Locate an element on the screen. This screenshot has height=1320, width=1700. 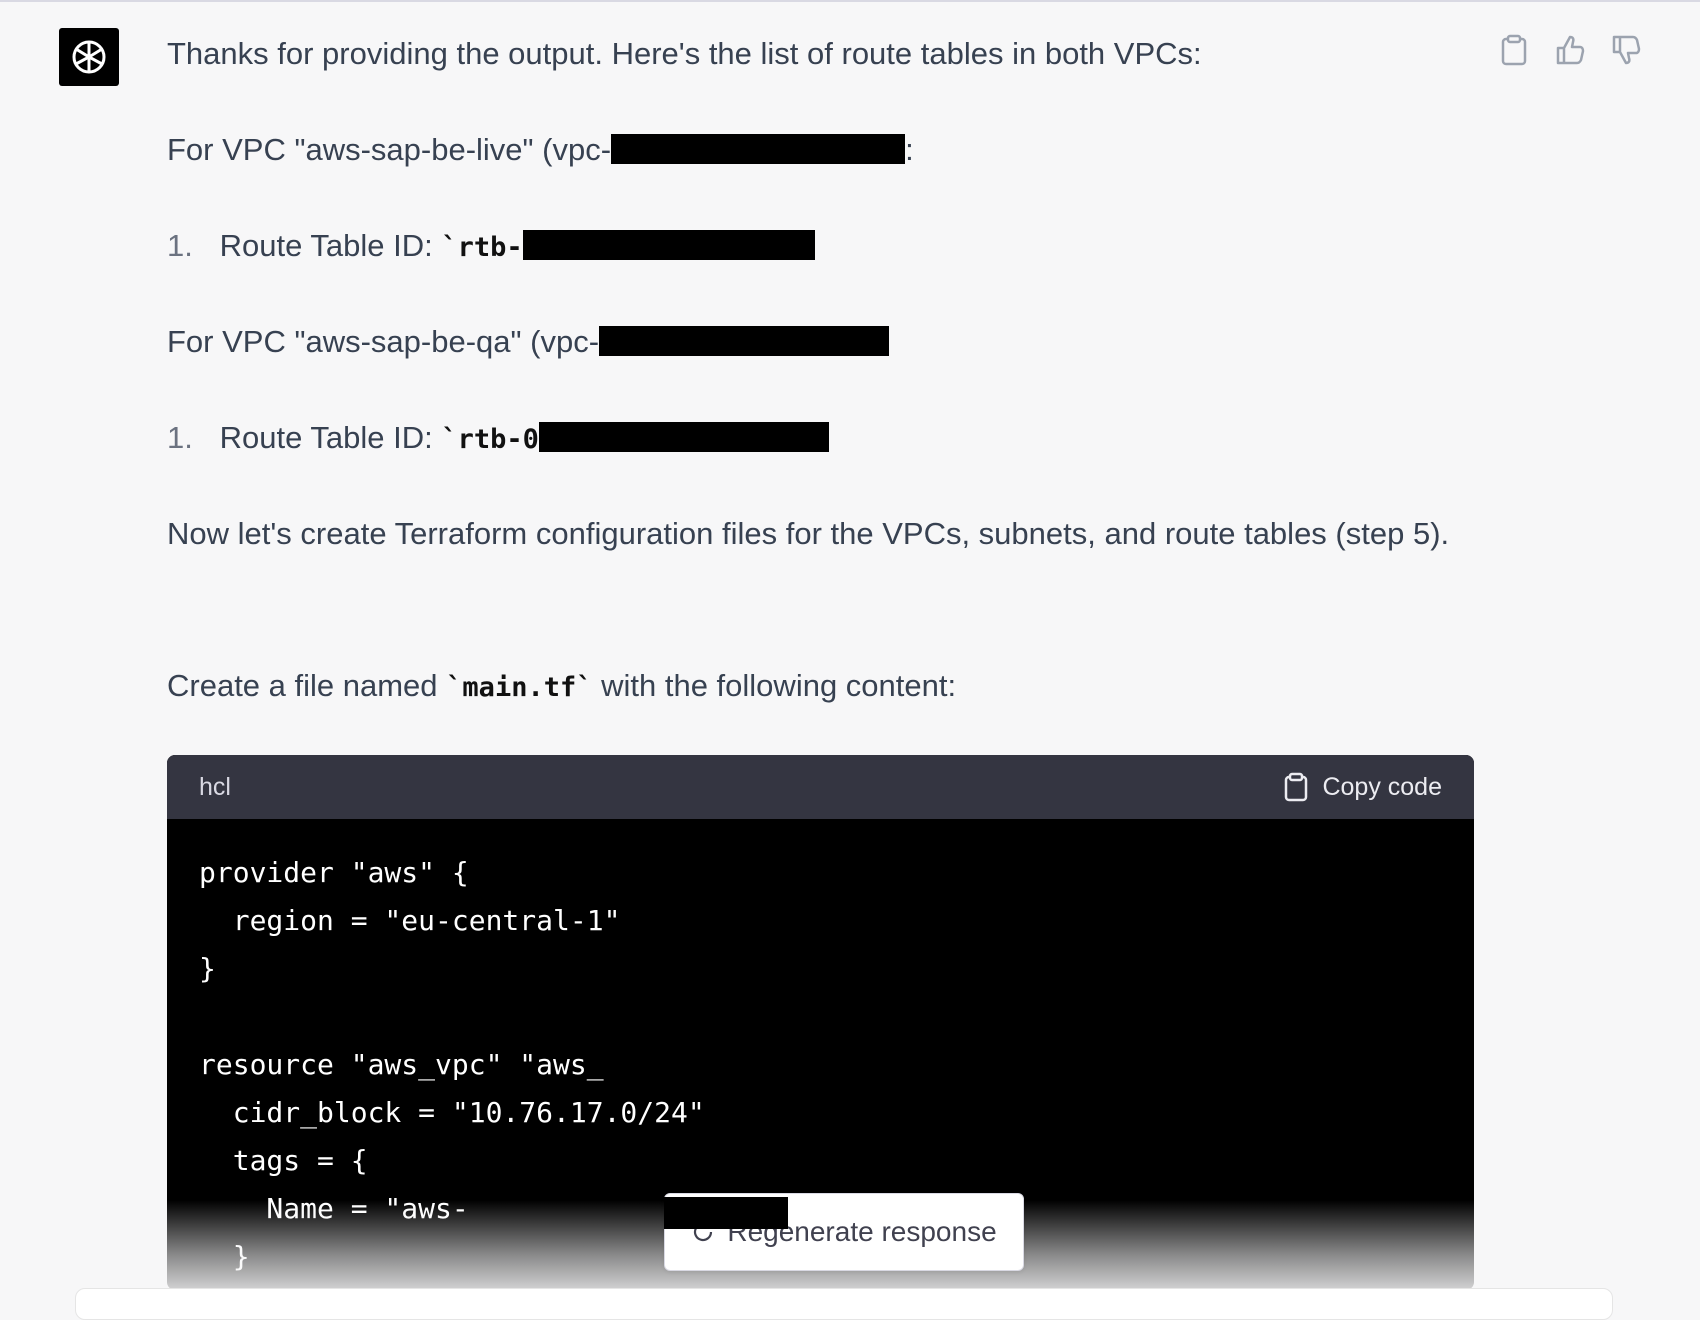
top-divider is located at coordinates (850, 1).